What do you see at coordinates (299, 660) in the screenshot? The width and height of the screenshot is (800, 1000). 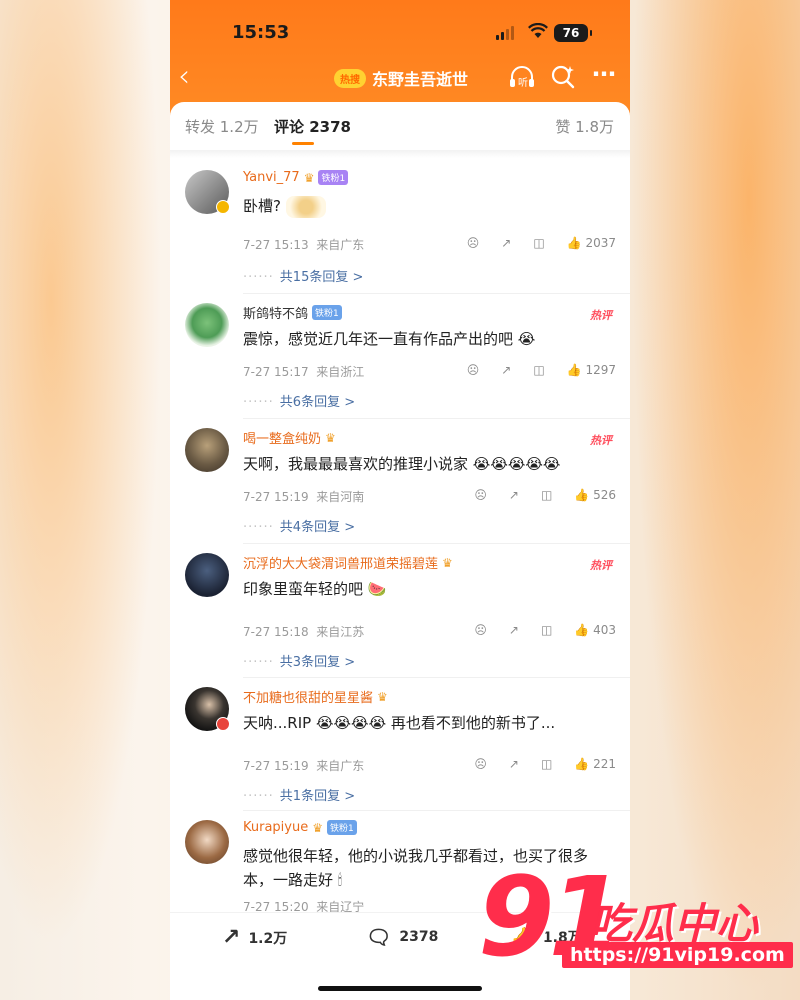 I see `replies-link: ······ 共3条回复 >` at bounding box center [299, 660].